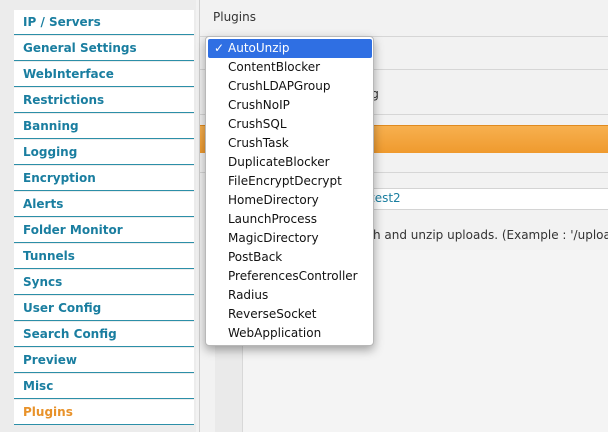 The height and width of the screenshot is (432, 608). Describe the element at coordinates (279, 162) in the screenshot. I see `plugin-option-label: DuplicateBlocker` at that location.